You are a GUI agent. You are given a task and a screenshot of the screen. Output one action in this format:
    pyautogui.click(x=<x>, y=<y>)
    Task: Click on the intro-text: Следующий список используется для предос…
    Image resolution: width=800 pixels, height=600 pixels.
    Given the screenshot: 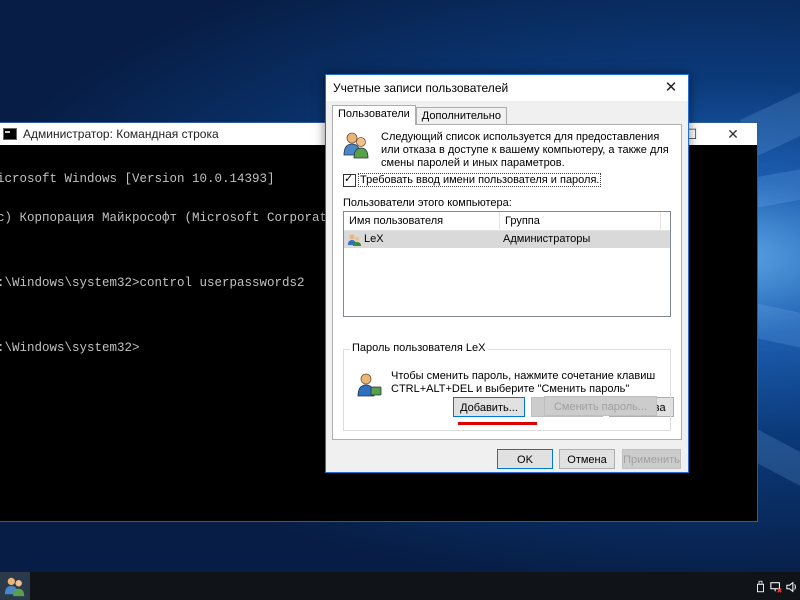 What is the action you would take?
    pyautogui.click(x=525, y=150)
    